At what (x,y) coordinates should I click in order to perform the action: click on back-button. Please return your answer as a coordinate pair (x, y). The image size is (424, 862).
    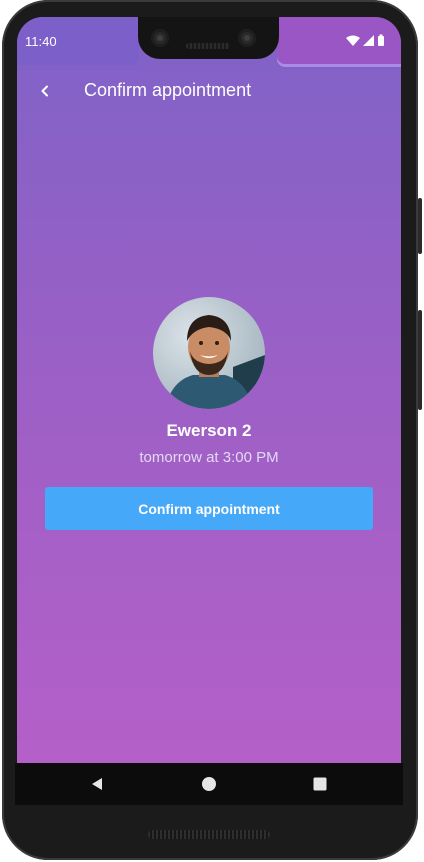
    Looking at the image, I should click on (45, 91).